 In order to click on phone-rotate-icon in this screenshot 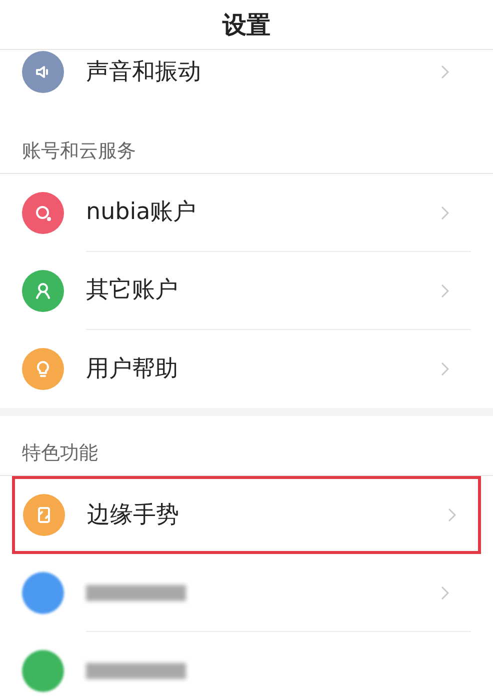, I will do `click(44, 515)`.